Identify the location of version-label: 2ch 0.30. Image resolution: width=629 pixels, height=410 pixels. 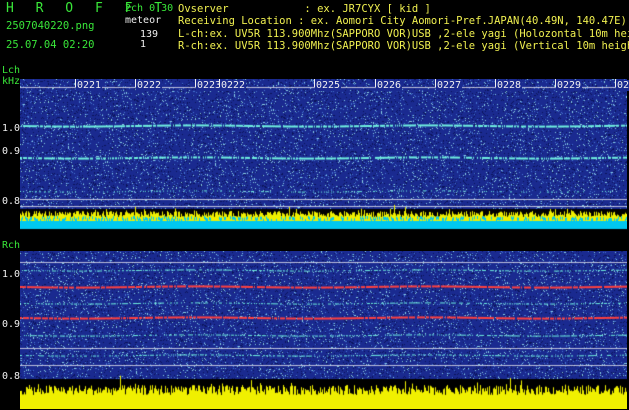
(149, 8).